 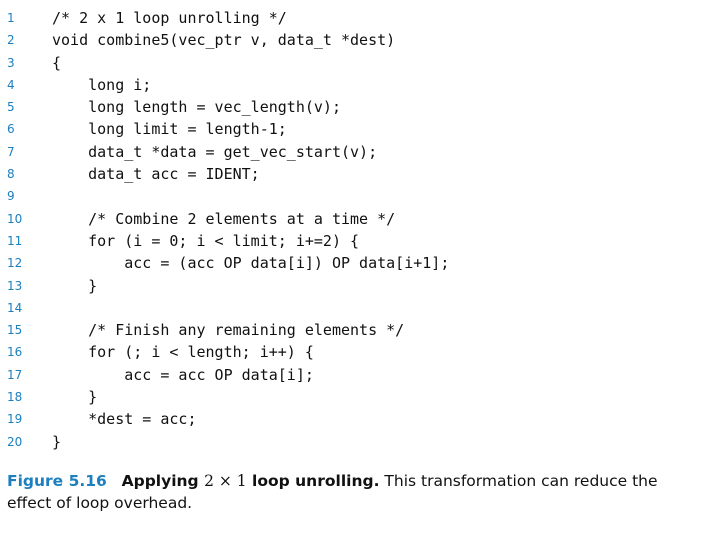 What do you see at coordinates (11, 62) in the screenshot?
I see `line-number: 3` at bounding box center [11, 62].